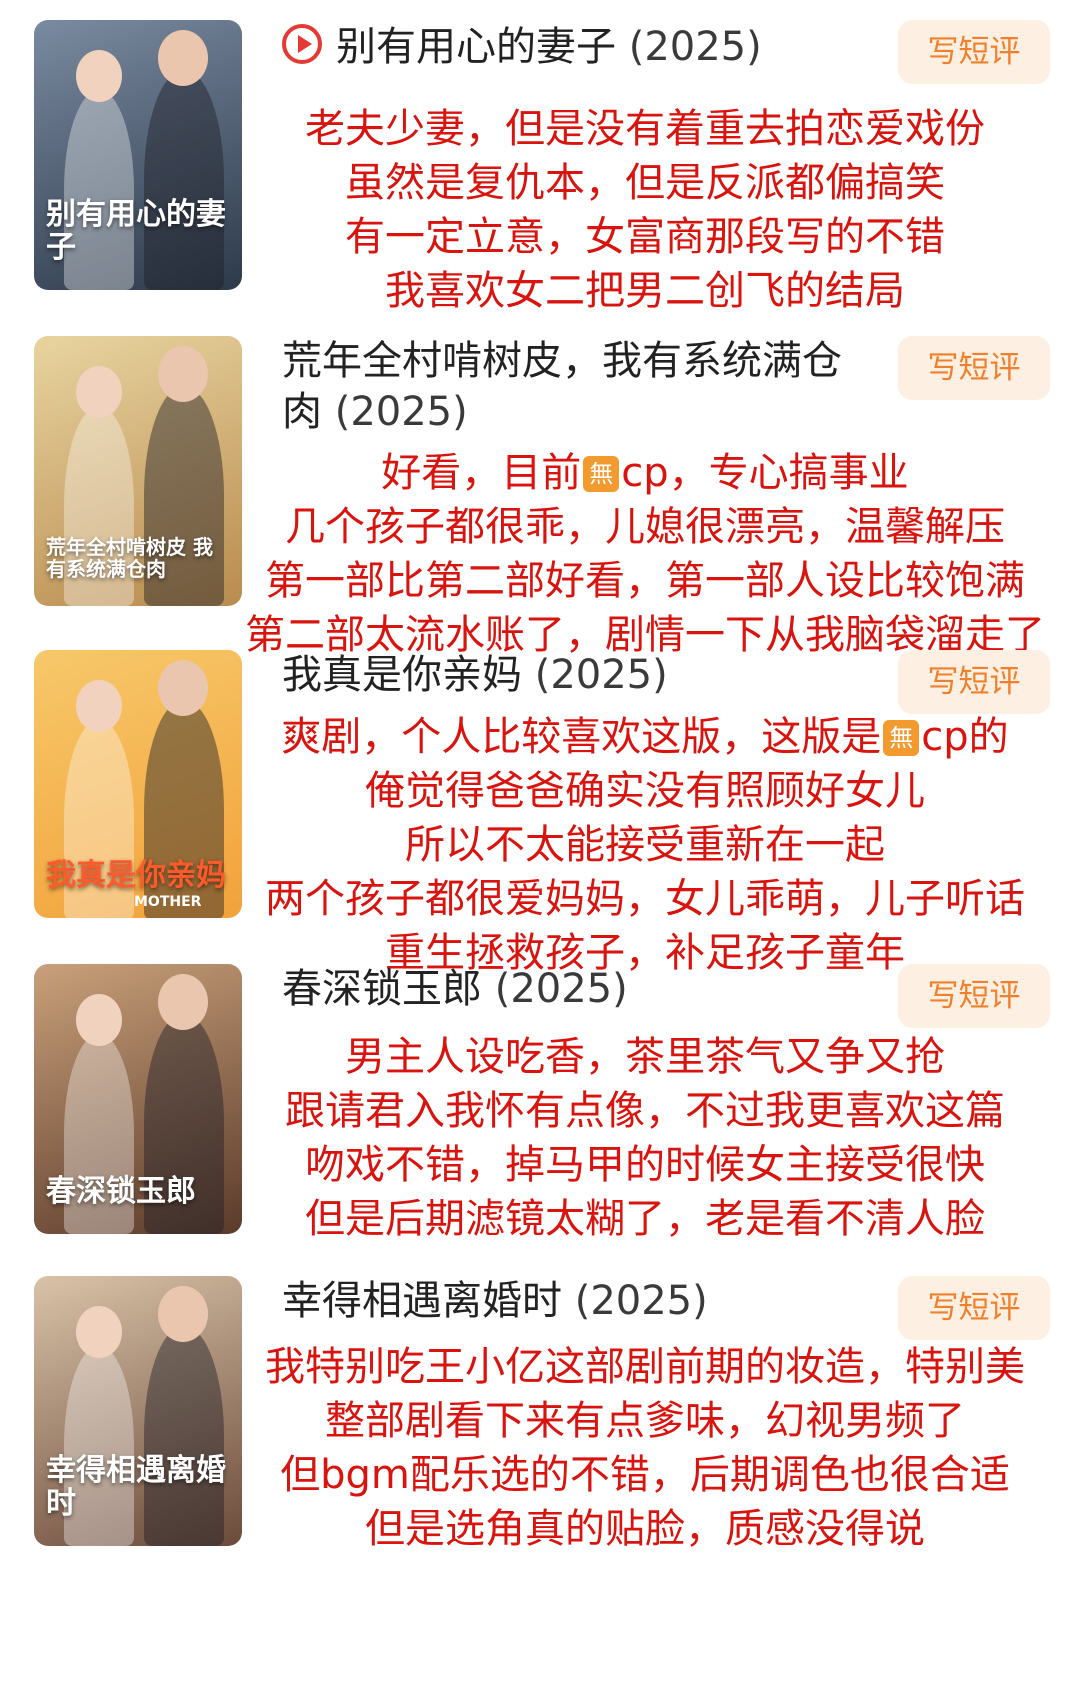 This screenshot has height=1683, width=1080. I want to click on drama-title: 春深锁玉郎, so click(388, 989).